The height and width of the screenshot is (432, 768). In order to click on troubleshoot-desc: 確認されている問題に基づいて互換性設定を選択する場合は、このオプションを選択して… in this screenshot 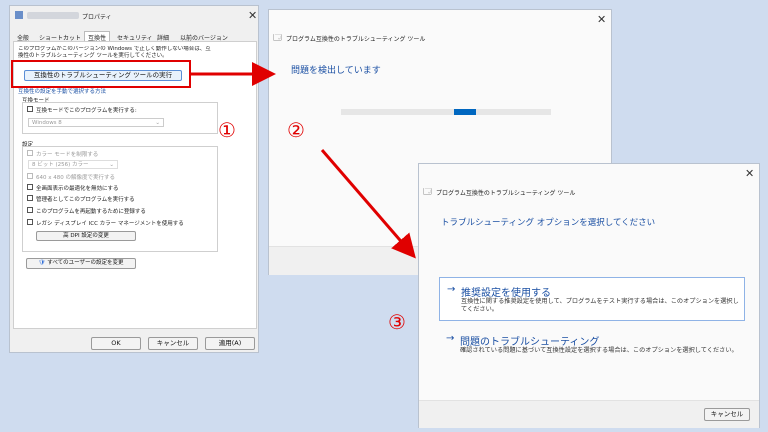, I will do `click(599, 350)`.